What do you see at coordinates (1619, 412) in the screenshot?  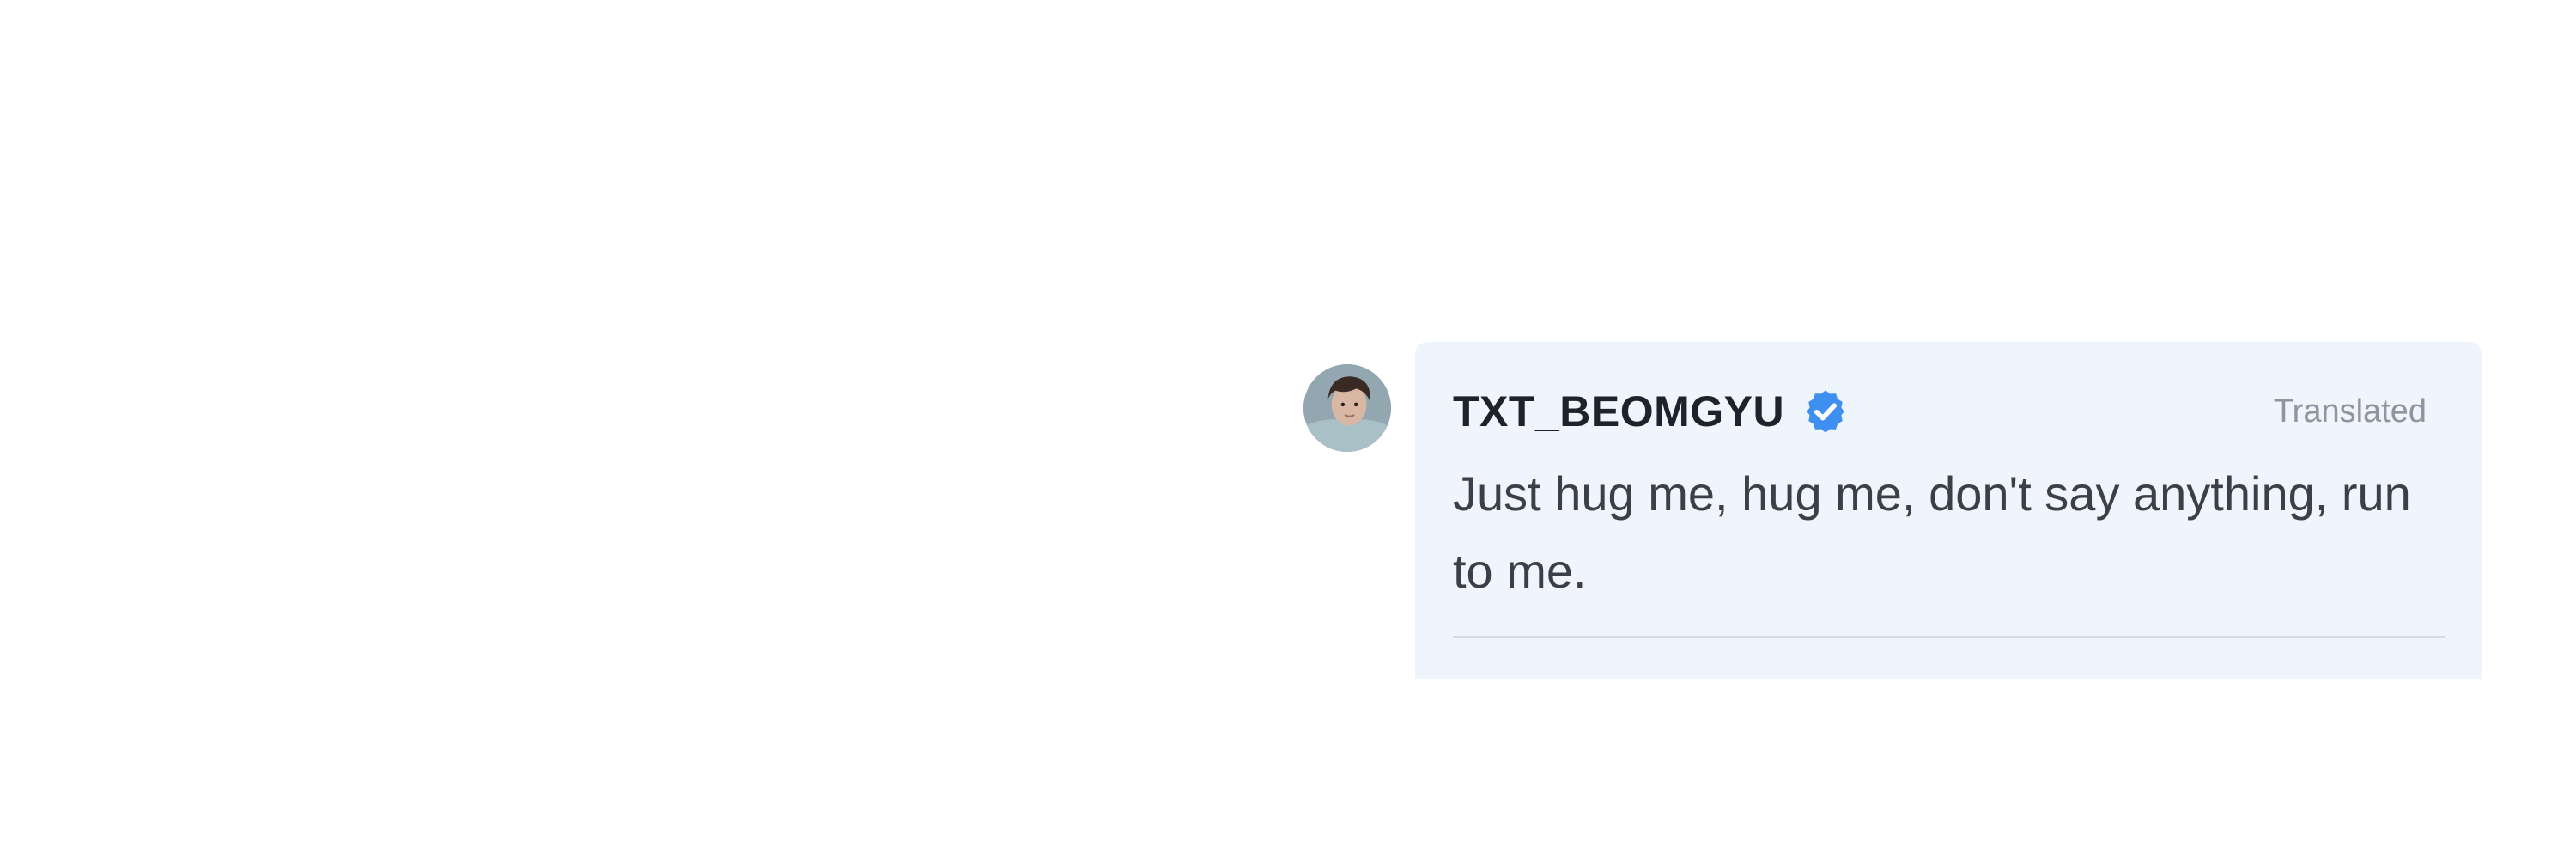 I see `author-username: TXT_BEOMGYU` at bounding box center [1619, 412].